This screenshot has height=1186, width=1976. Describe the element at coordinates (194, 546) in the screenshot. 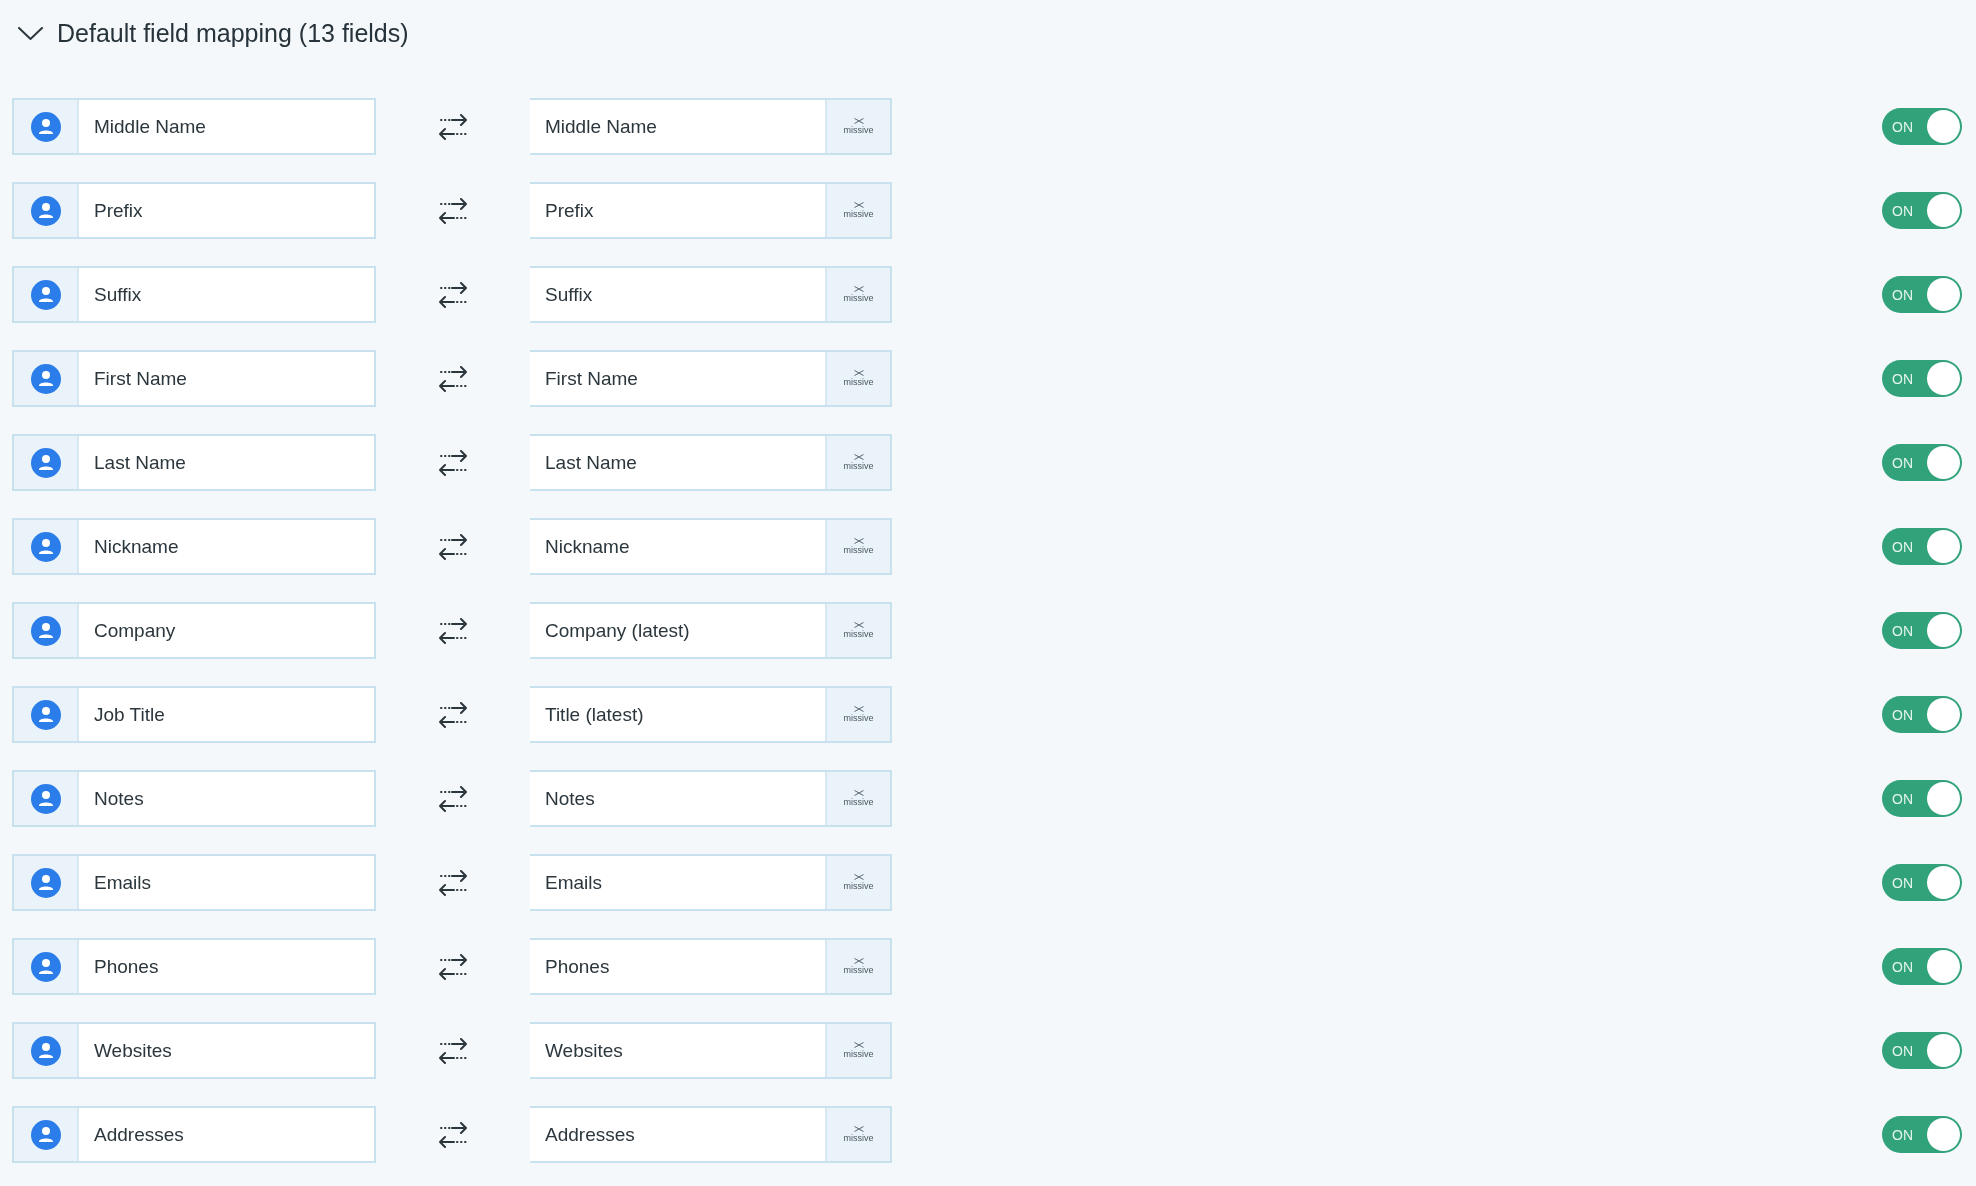

I see `source-field: Nickname` at that location.